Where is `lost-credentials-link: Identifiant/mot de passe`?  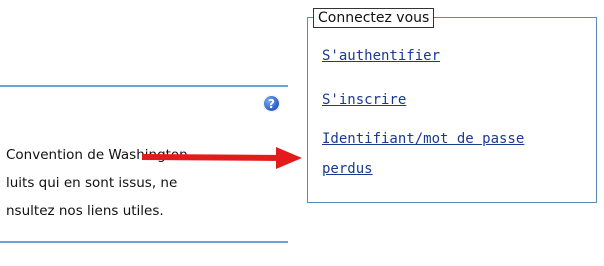
lost-credentials-link: Identifiant/mot de passe is located at coordinates (423, 139).